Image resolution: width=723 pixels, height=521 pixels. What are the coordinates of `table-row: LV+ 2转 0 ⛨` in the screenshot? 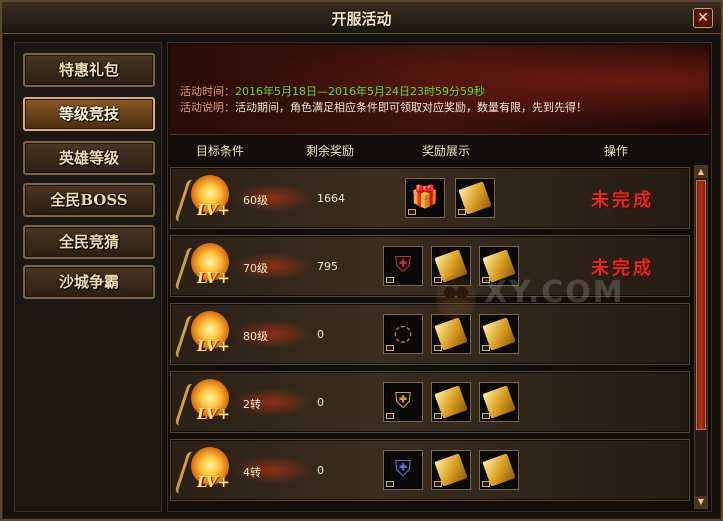 It's located at (430, 402).